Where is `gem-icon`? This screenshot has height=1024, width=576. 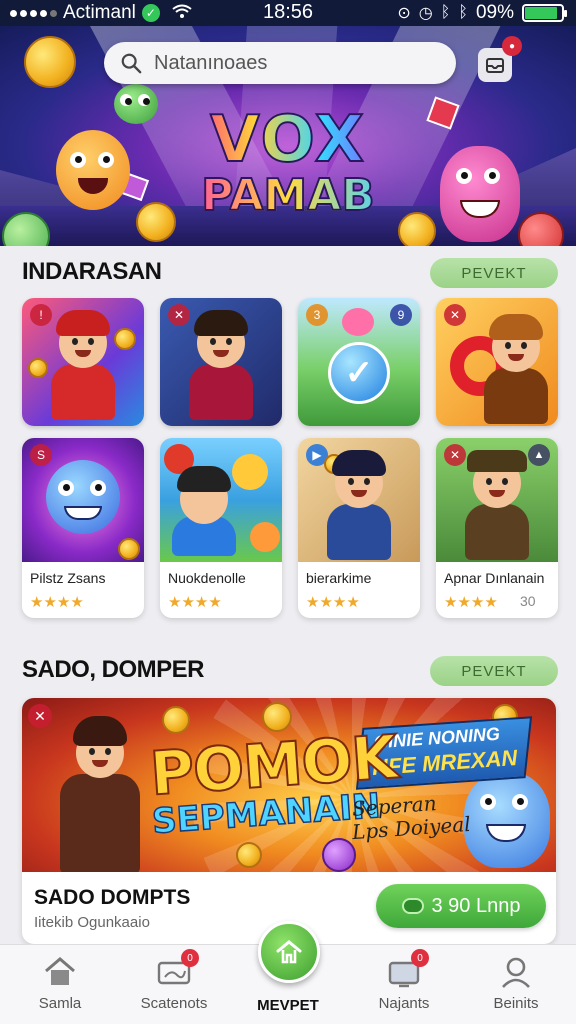 gem-icon is located at coordinates (339, 855).